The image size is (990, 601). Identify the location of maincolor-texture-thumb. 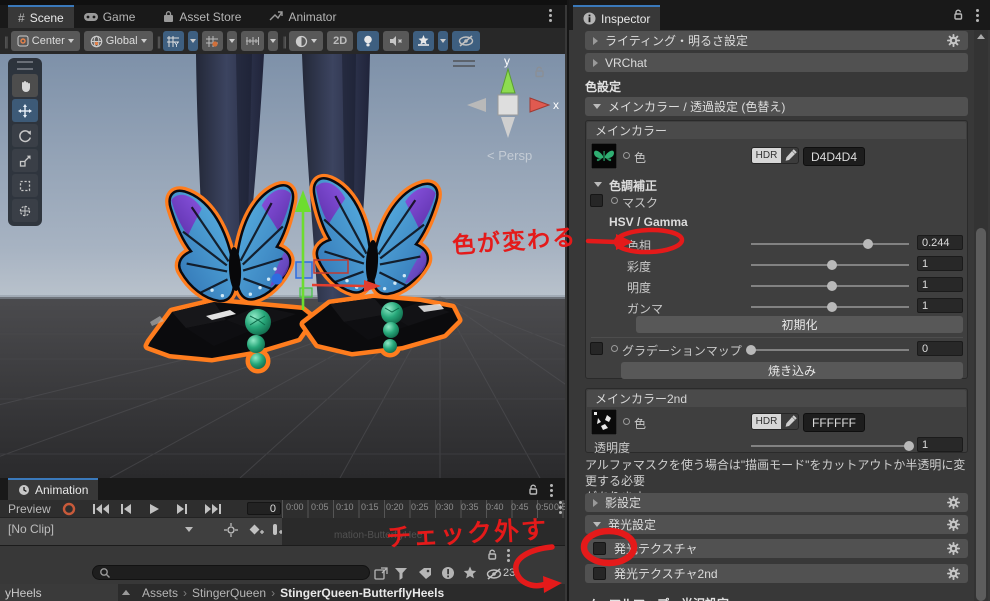
(604, 156).